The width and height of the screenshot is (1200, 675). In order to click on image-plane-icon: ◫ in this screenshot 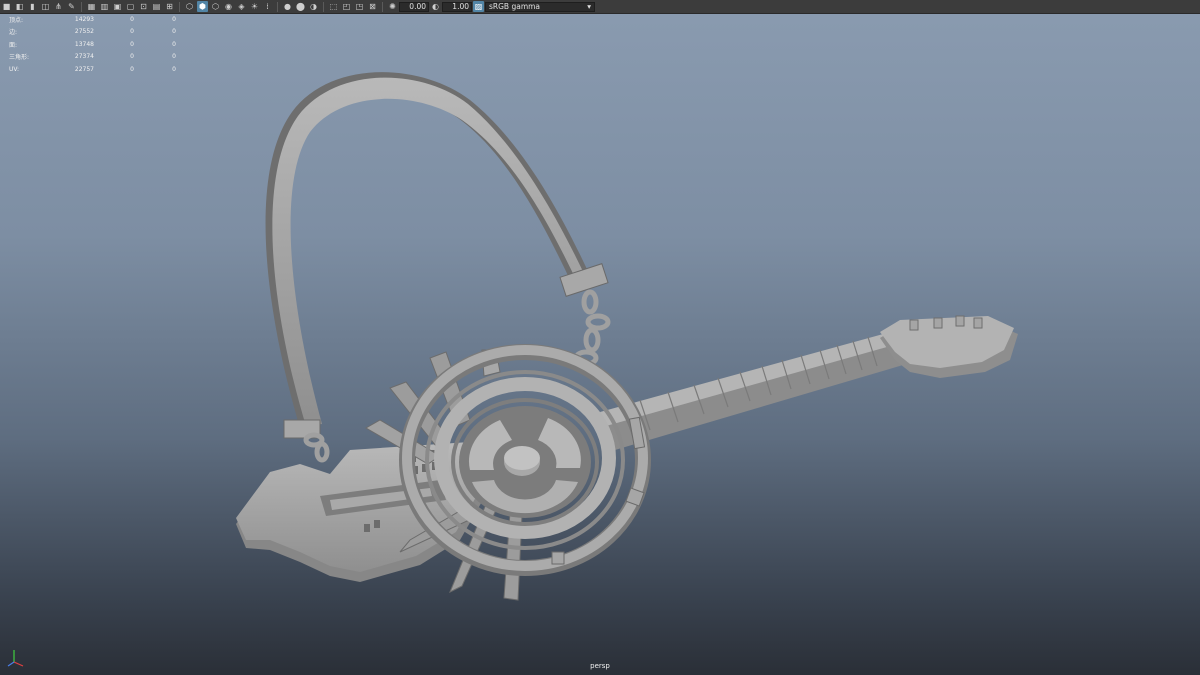, I will do `click(45, 6)`.